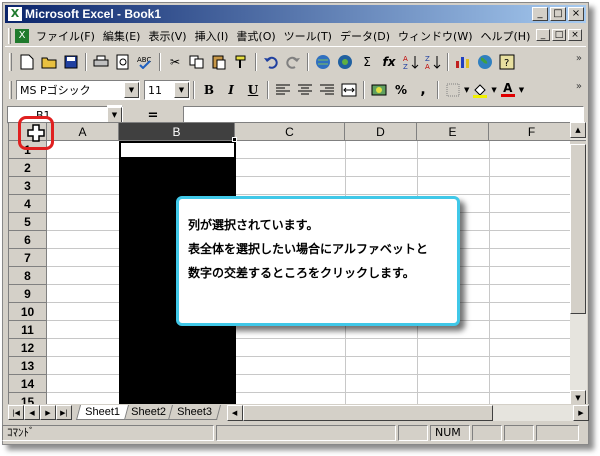  I want to click on redo-icon, so click(293, 62).